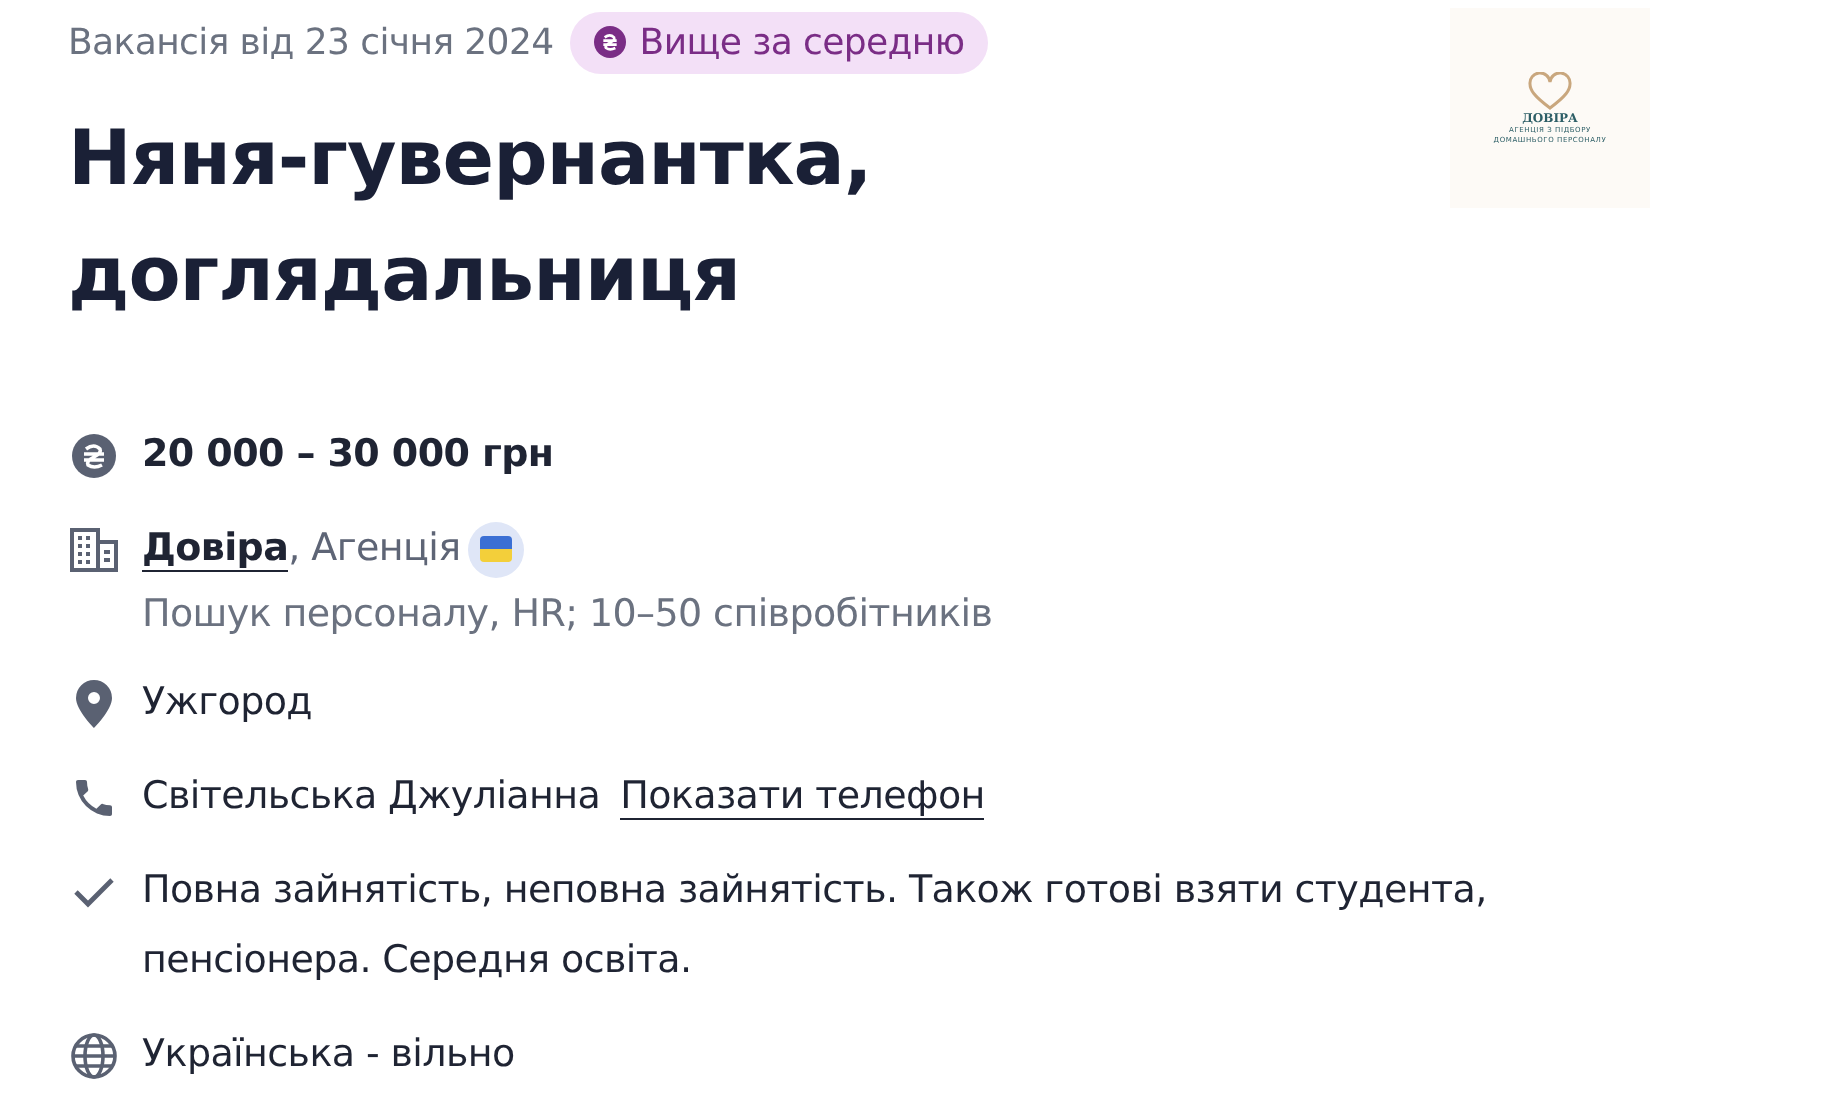 This screenshot has height=1106, width=1822. What do you see at coordinates (1550, 91) in the screenshot?
I see `heart-icon` at bounding box center [1550, 91].